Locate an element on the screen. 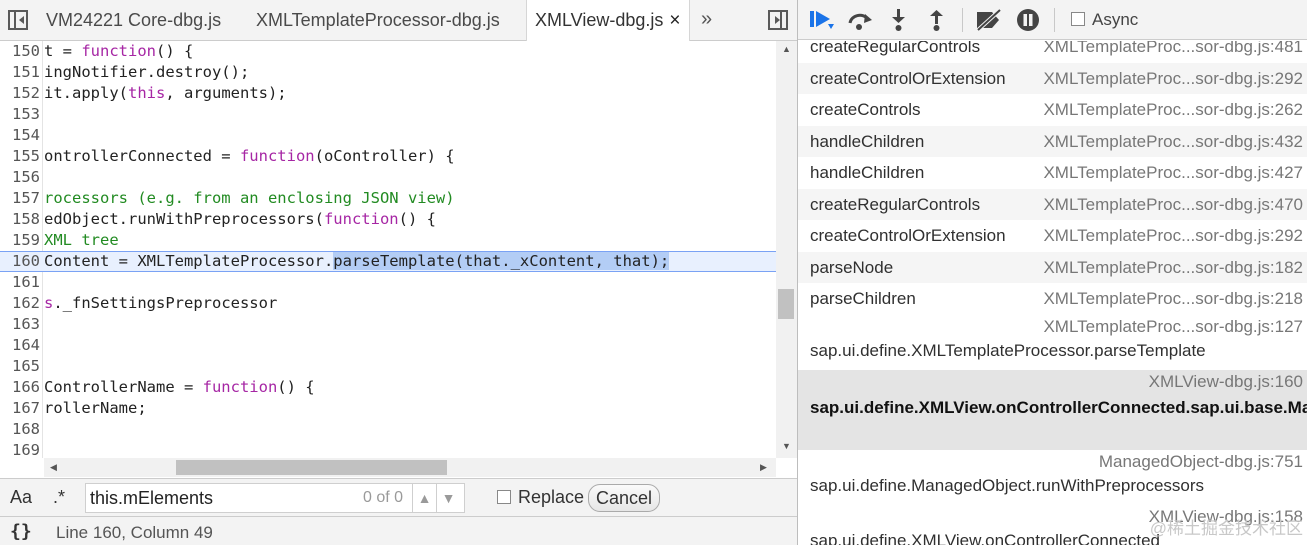 The height and width of the screenshot is (545, 1307). tab-xmltemplateprocessor-dbg: XMLTemplateProcessor-dbg.js is located at coordinates (378, 20).